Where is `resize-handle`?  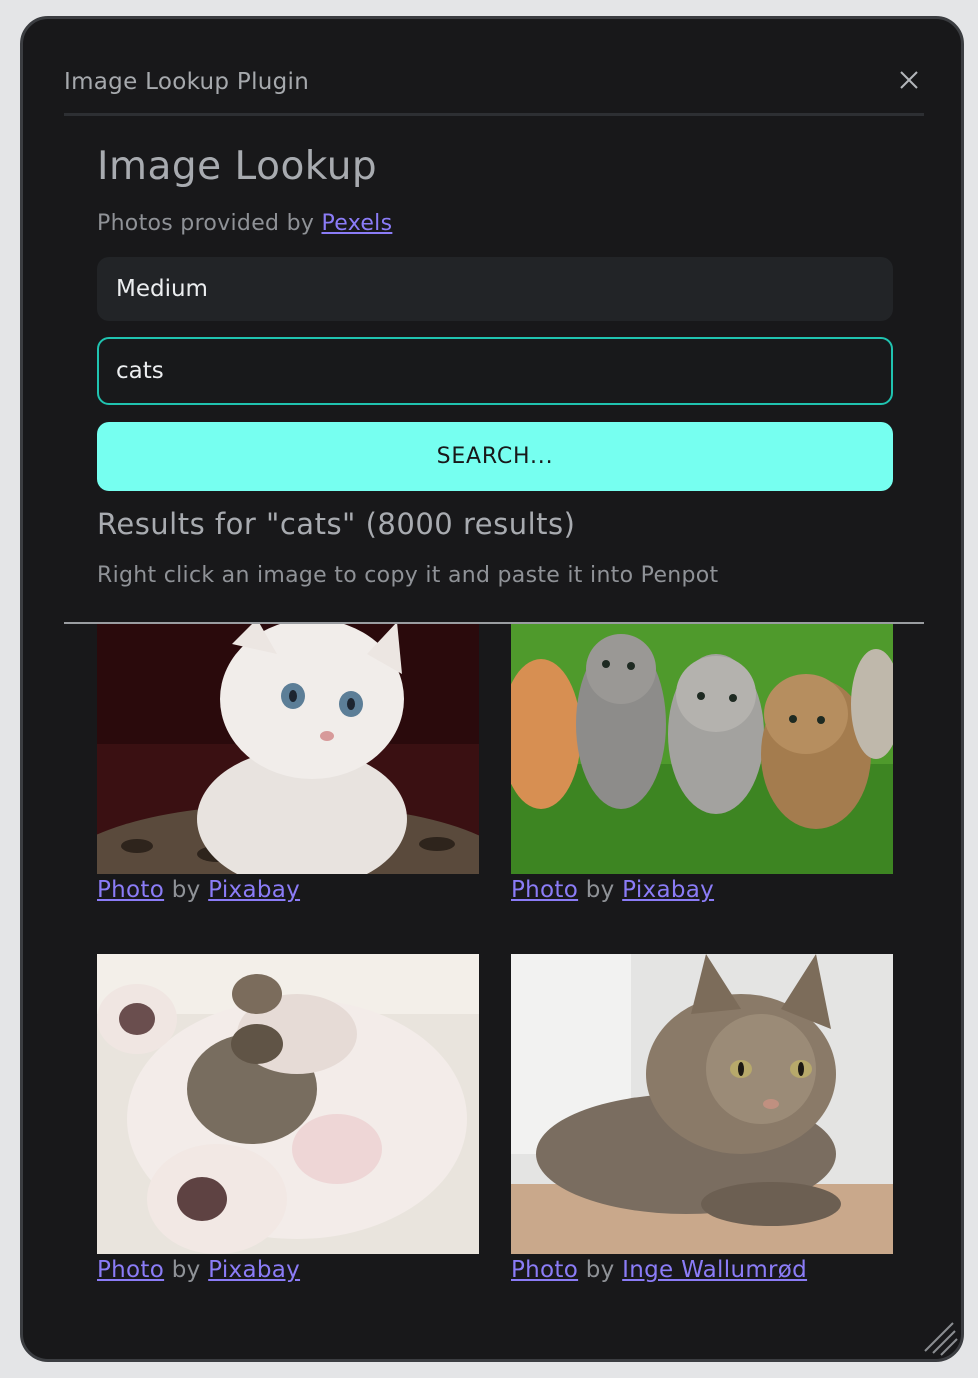
resize-handle is located at coordinates (939, 1337).